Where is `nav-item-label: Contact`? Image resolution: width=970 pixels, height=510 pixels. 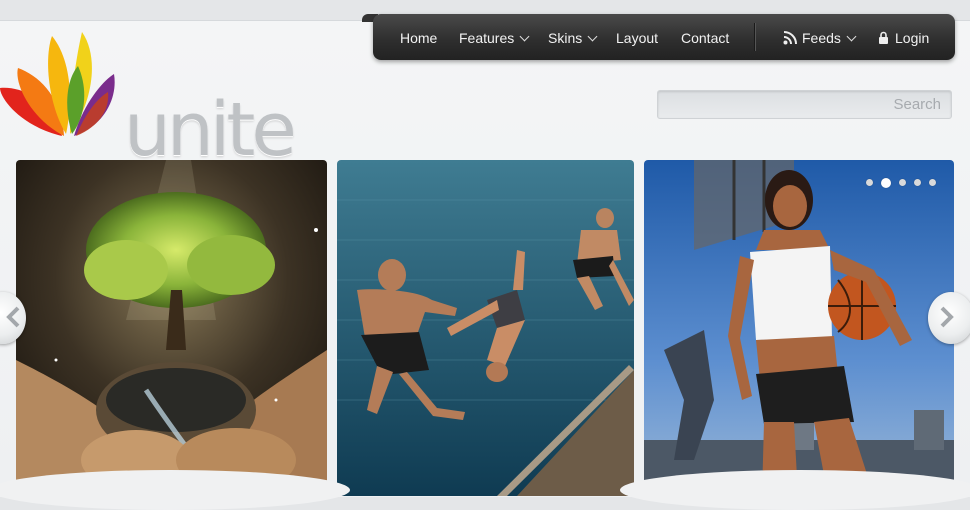
nav-item-label: Contact is located at coordinates (705, 38).